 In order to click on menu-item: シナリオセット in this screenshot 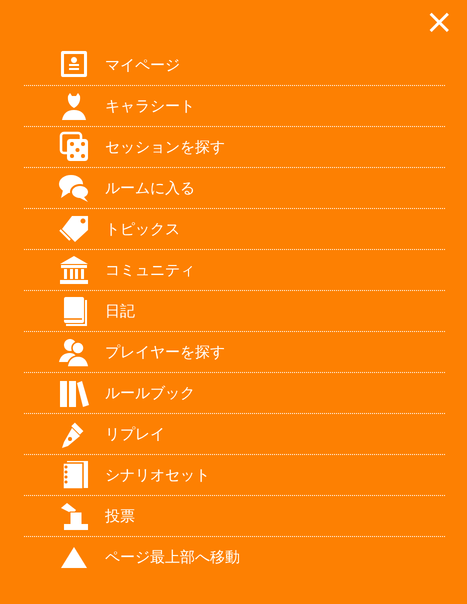, I will do `click(234, 475)`.